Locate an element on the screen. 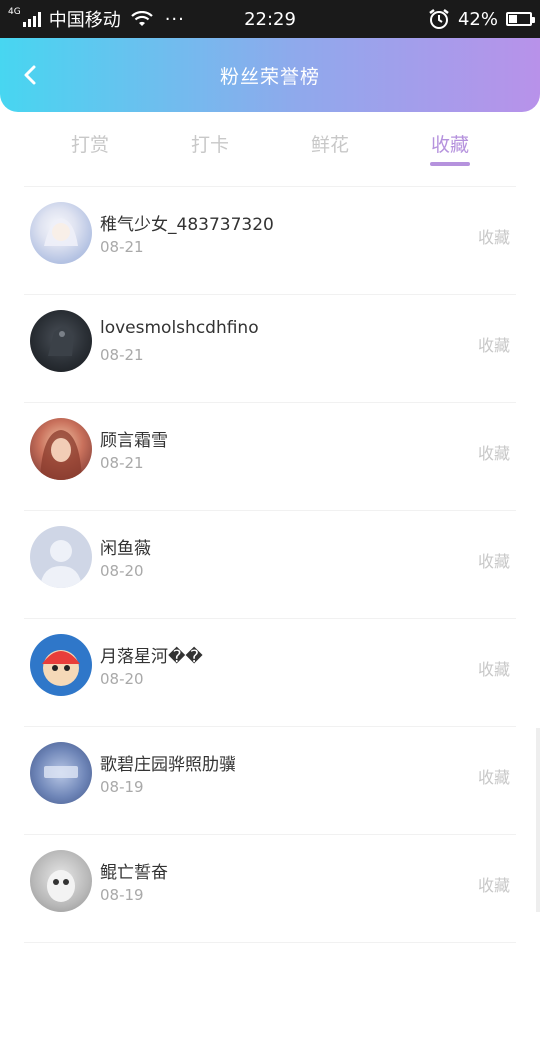 The image size is (540, 1050). battery-fill is located at coordinates (513, 19).